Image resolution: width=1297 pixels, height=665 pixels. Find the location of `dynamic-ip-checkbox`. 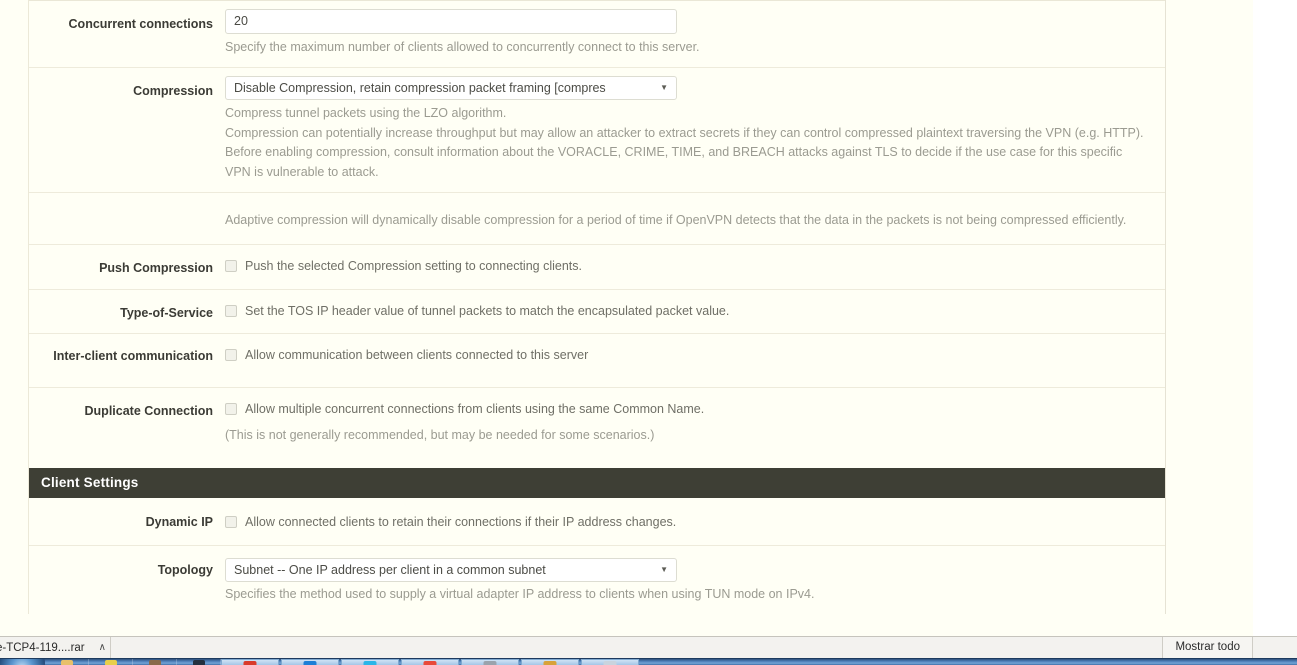

dynamic-ip-checkbox is located at coordinates (231, 521).